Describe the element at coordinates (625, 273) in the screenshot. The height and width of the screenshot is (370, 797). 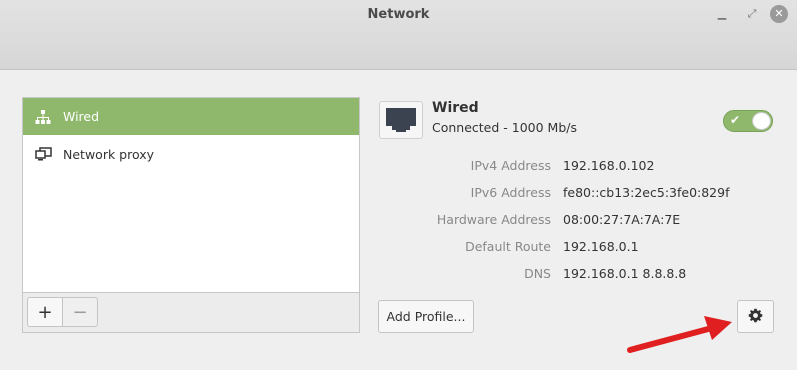
I see `detail-value: 192.168.0.1 8.8.8.8` at that location.